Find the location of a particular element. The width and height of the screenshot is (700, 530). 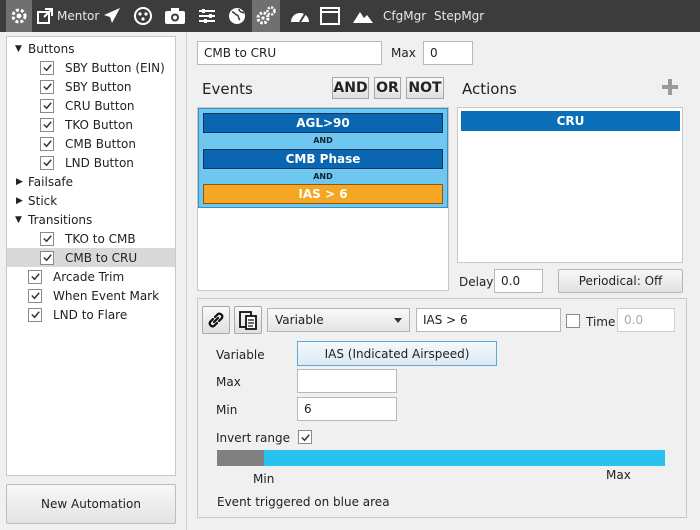

event-footer-text: Event triggered on blue area is located at coordinates (303, 502).